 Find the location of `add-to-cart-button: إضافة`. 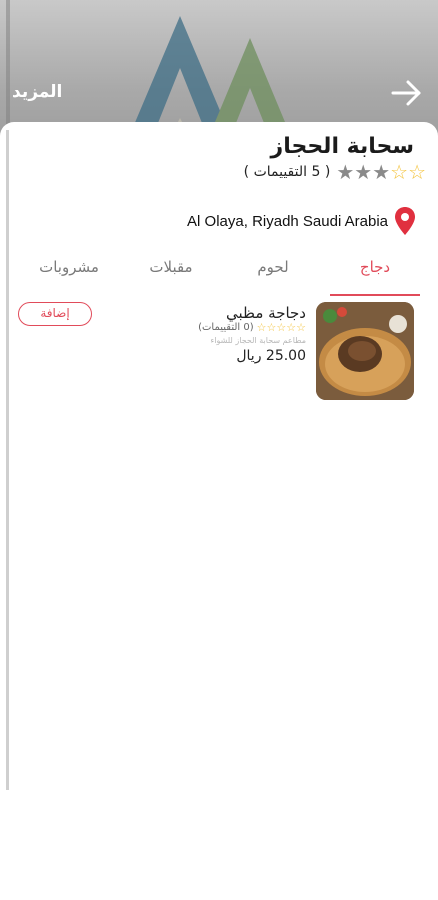

add-to-cart-button: إضافة is located at coordinates (55, 314).